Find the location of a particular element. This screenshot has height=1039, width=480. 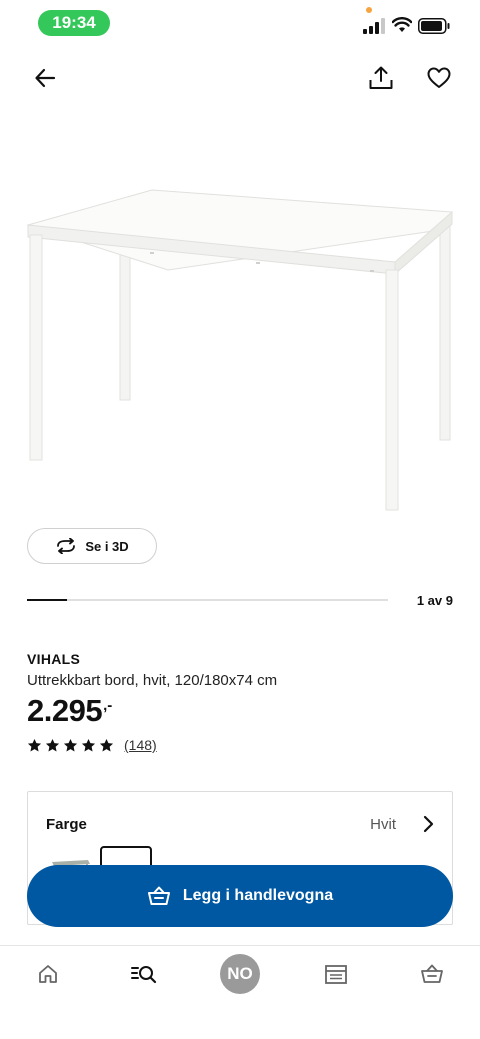

price-suffix: ,- is located at coordinates (108, 705).